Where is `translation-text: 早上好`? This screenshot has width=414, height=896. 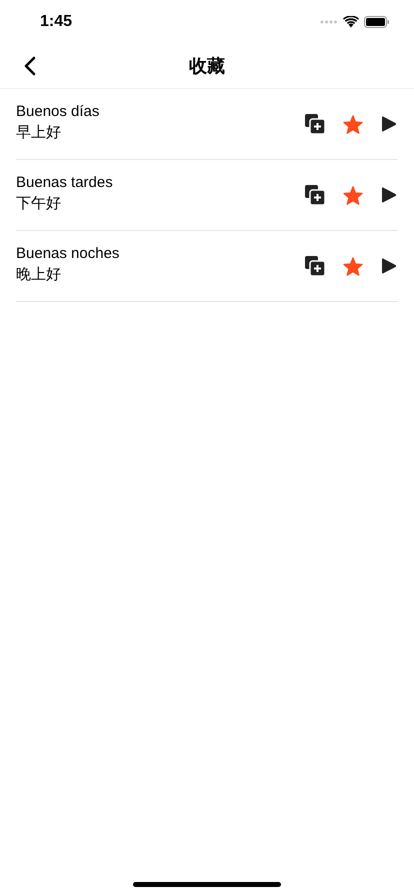 translation-text: 早上好 is located at coordinates (39, 132).